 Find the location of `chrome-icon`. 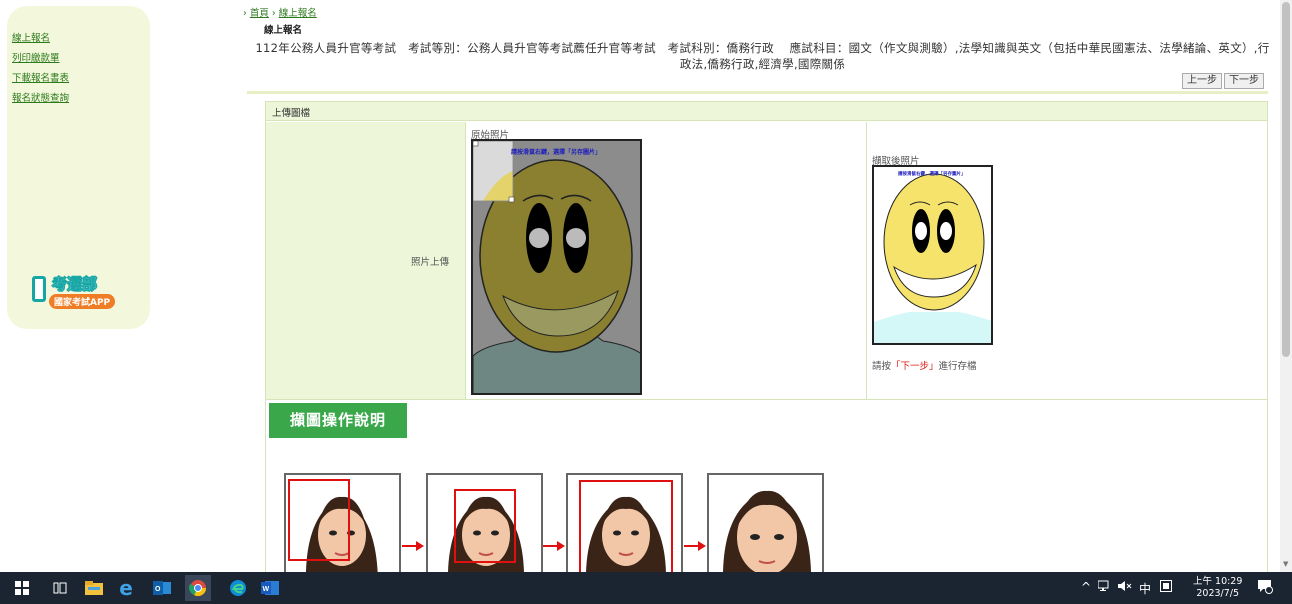

chrome-icon is located at coordinates (198, 588).